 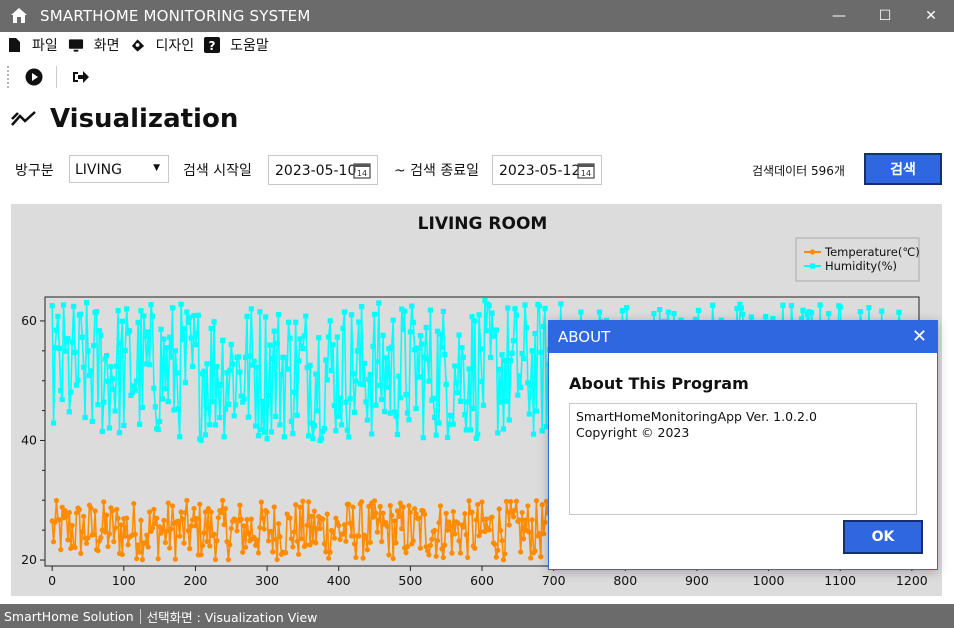 I want to click on title-bar: SMARTHOME MONITORING SYSTEM — ☐ ✕, so click(x=477, y=16).